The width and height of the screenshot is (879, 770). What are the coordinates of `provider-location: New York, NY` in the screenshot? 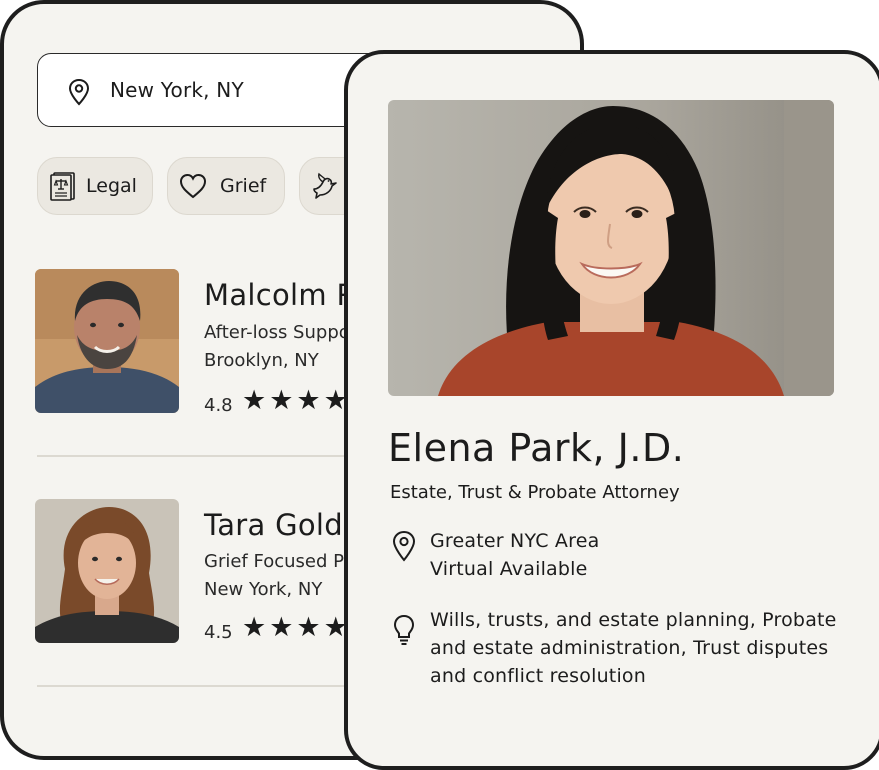 It's located at (263, 589).